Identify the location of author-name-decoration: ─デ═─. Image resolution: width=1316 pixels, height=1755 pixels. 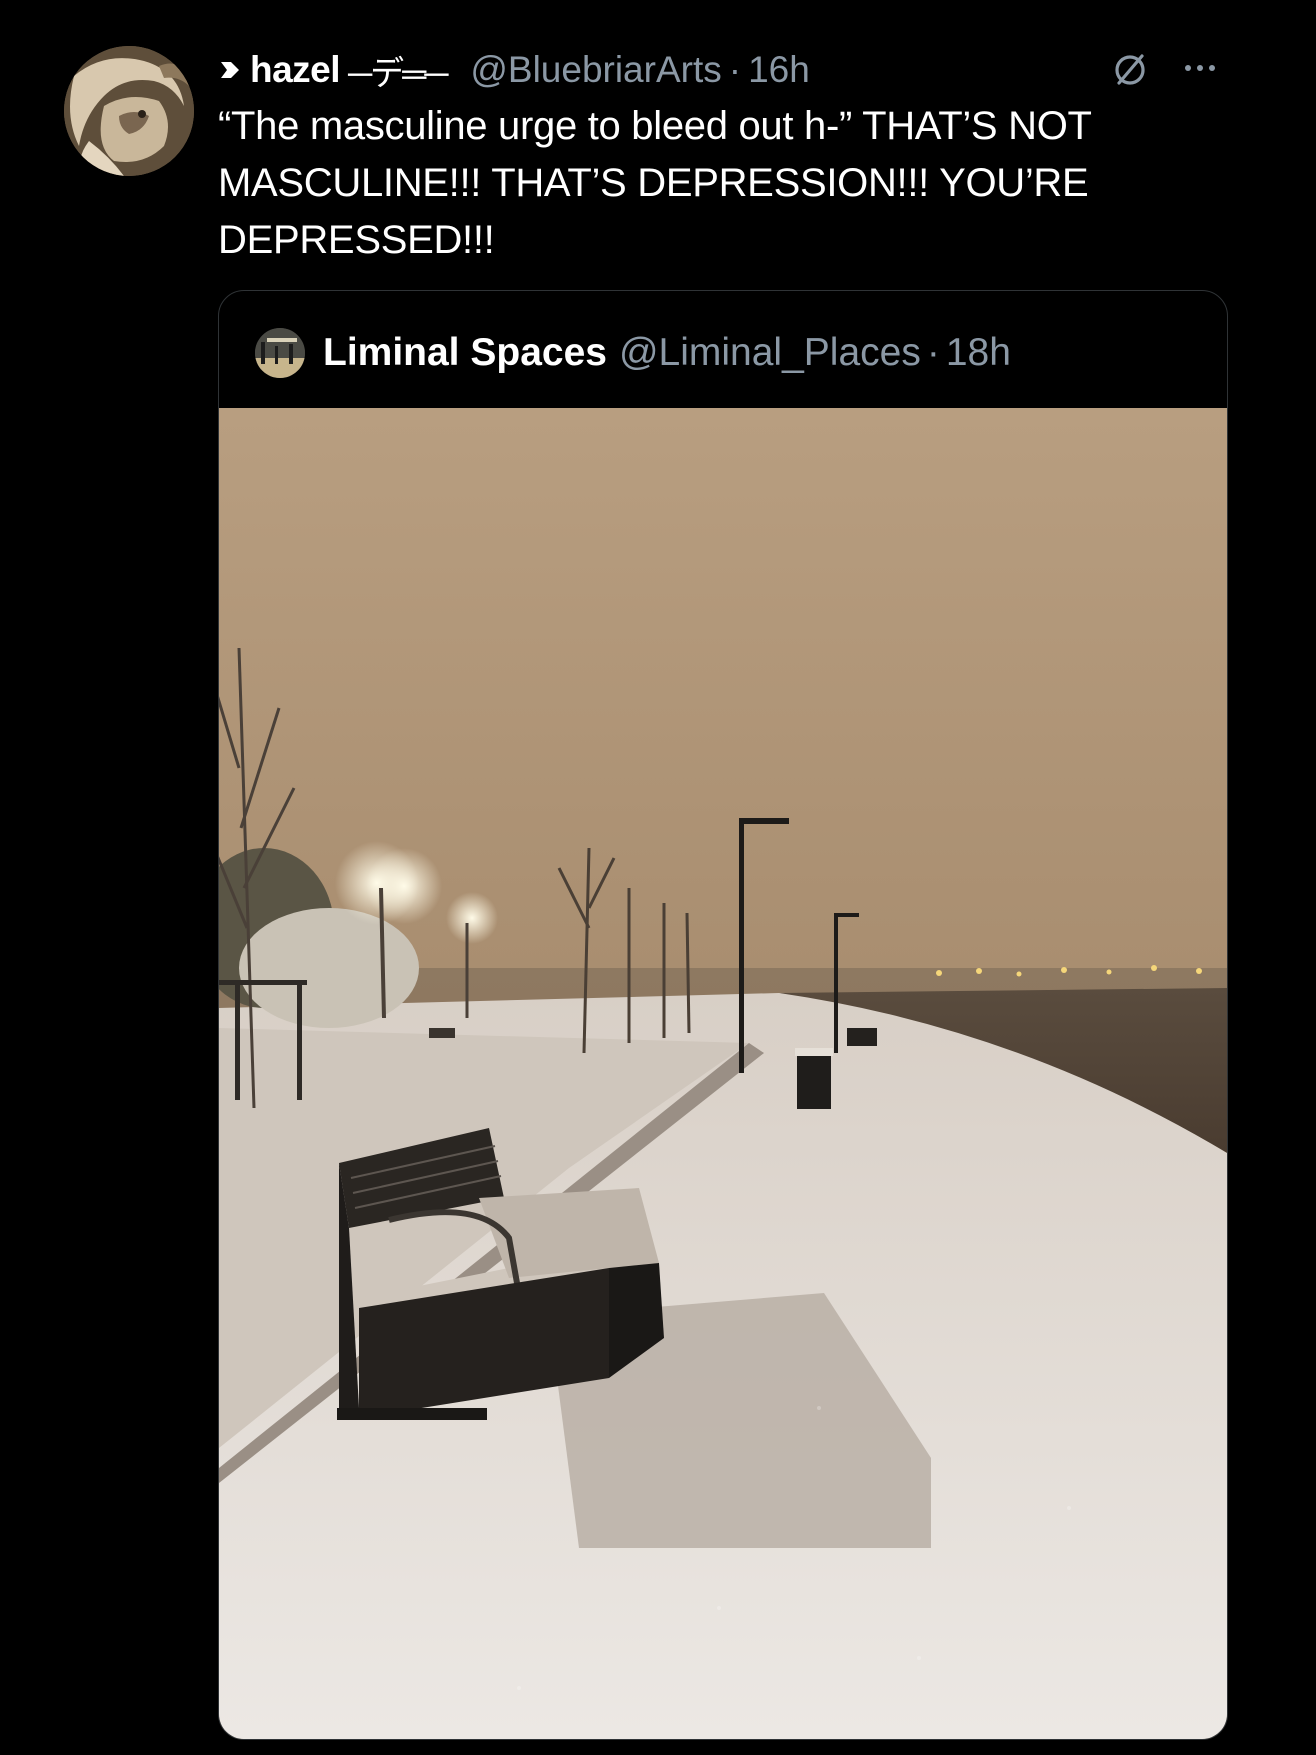
(398, 73).